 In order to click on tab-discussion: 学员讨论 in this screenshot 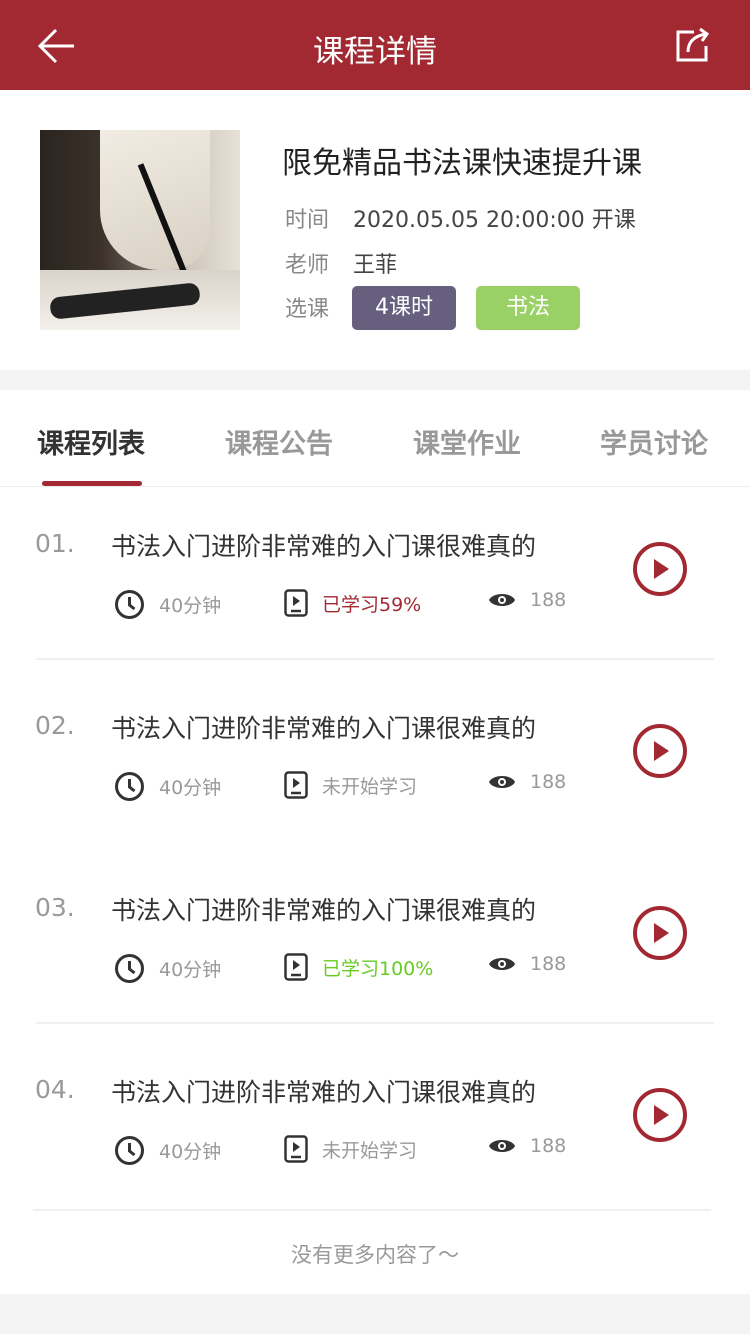, I will do `click(654, 441)`.